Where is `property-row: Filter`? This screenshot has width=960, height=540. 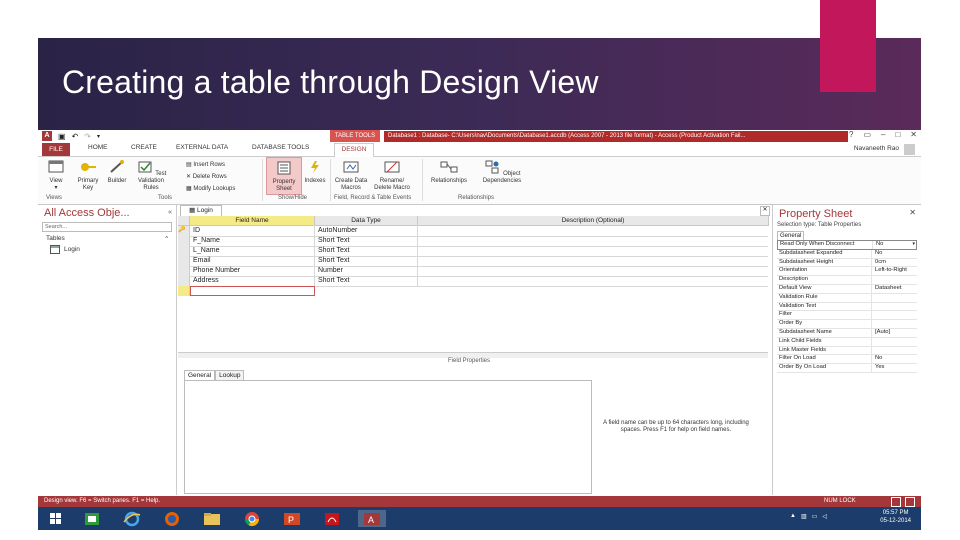 property-row: Filter is located at coordinates (847, 316).